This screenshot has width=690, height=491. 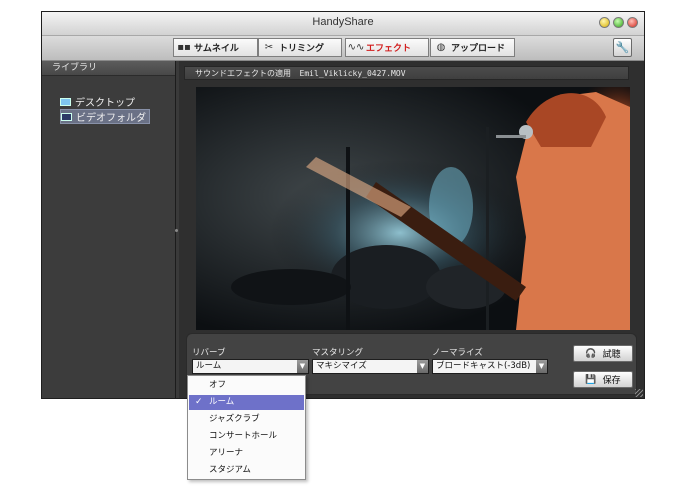 I want to click on tab-effect-label: エフェクト, so click(x=389, y=49).